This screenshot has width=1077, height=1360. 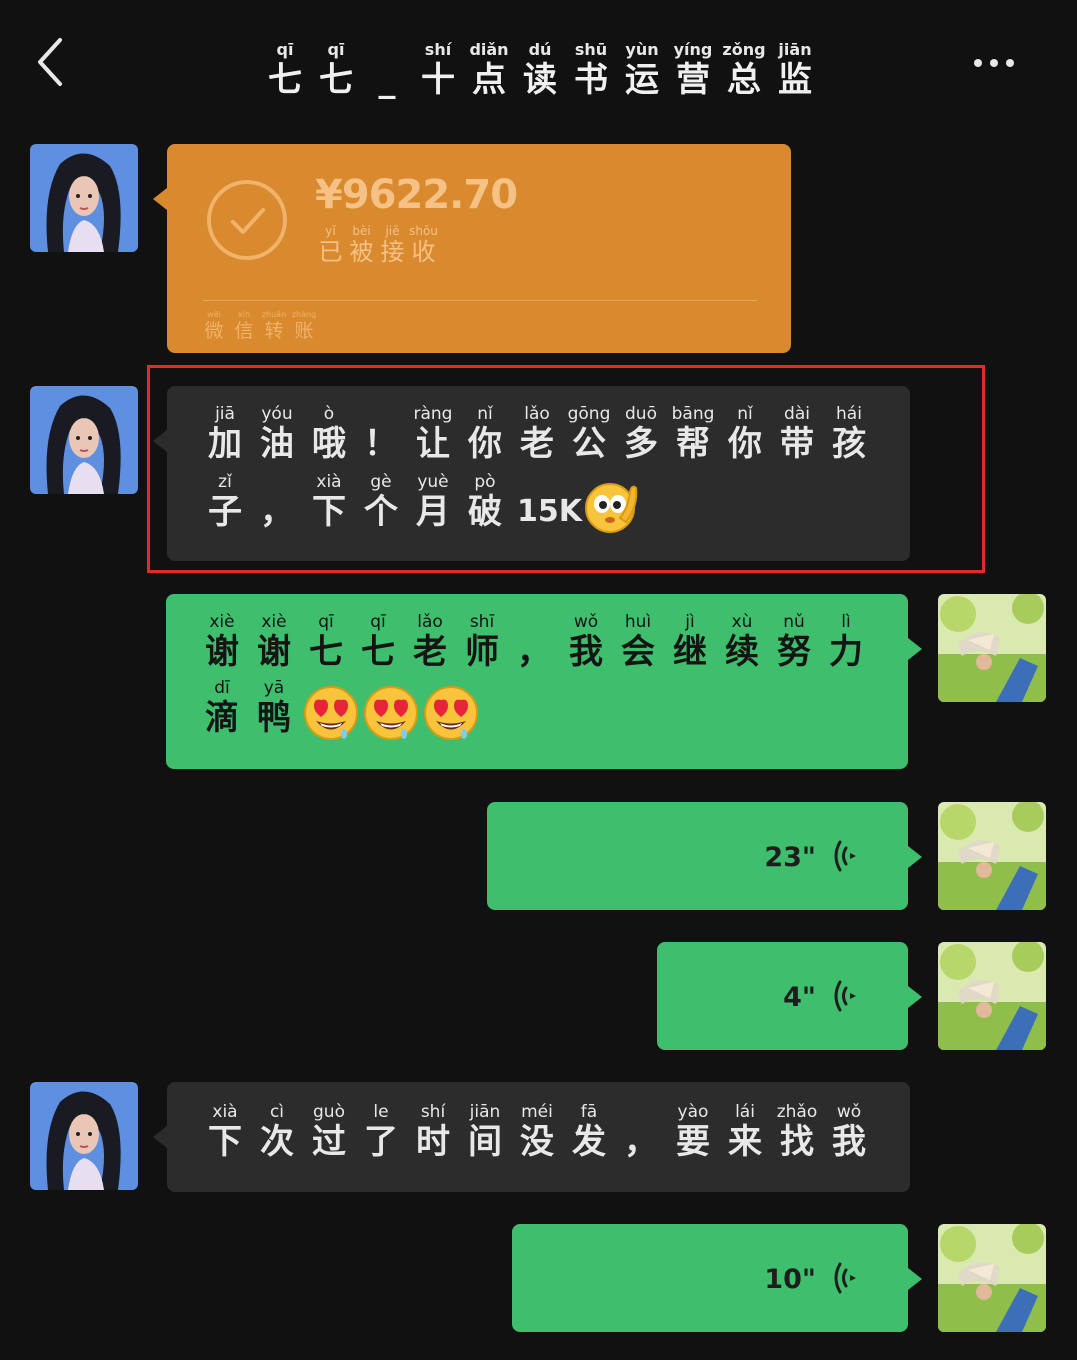 I want to click on pinyin-char: fā 发, so click(x=589, y=1132).